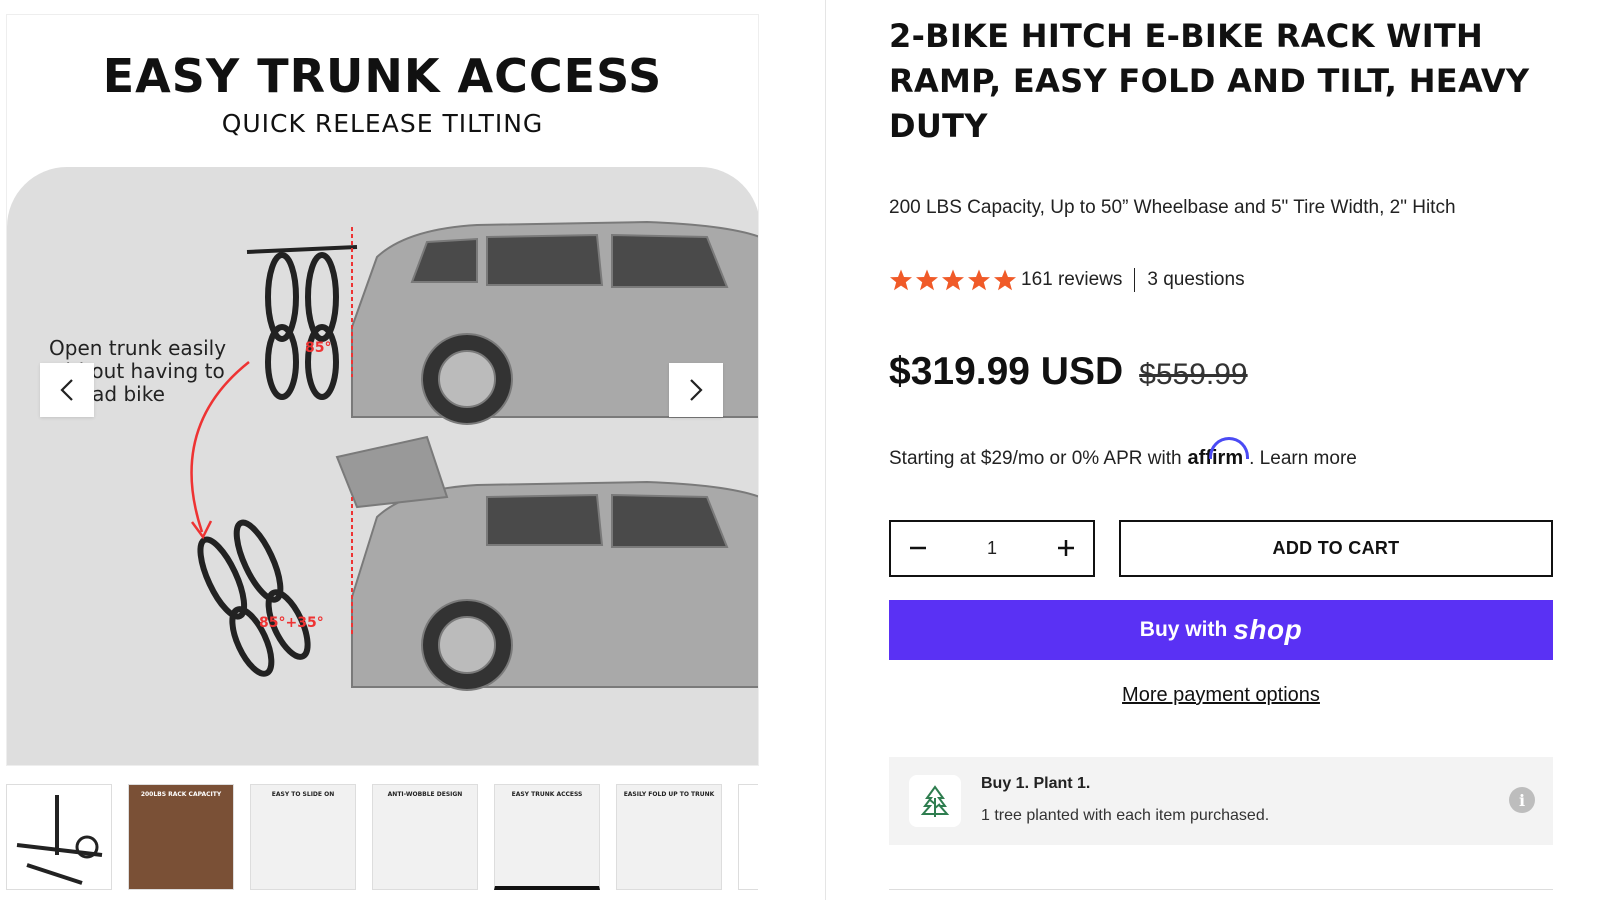 The width and height of the screenshot is (1600, 900). What do you see at coordinates (1268, 629) in the screenshot?
I see `shop-logo: shop` at bounding box center [1268, 629].